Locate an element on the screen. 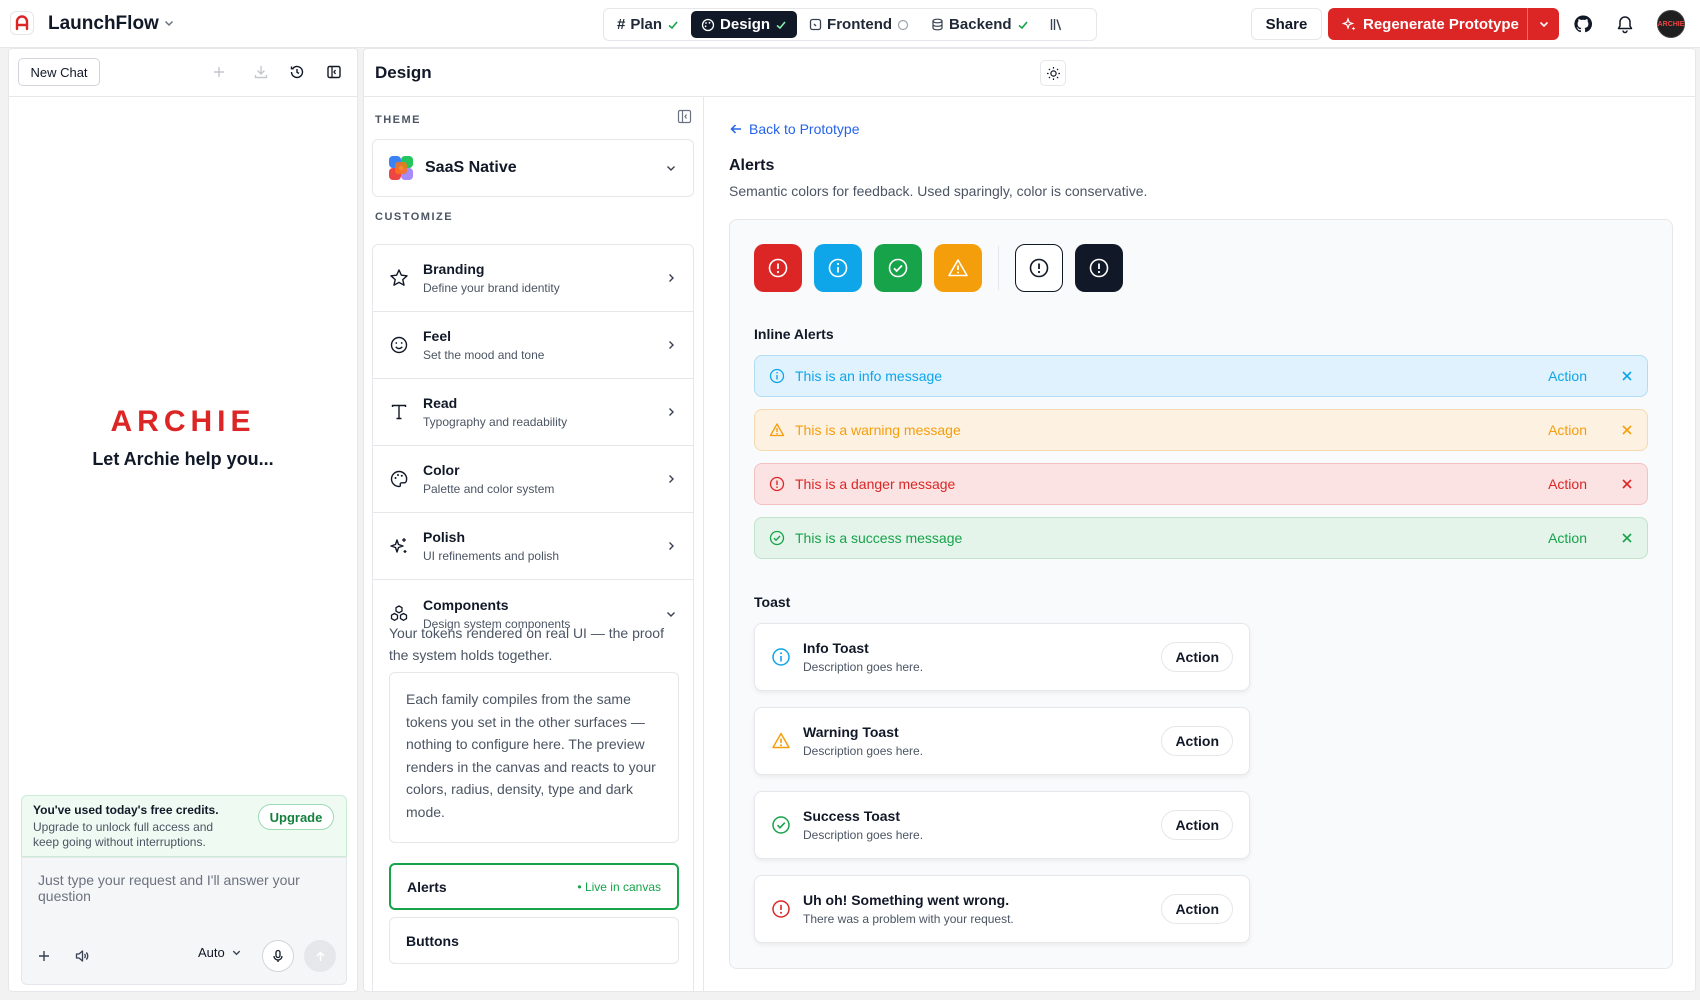 The height and width of the screenshot is (1000, 1700). alert-message: This is a danger message is located at coordinates (875, 484).